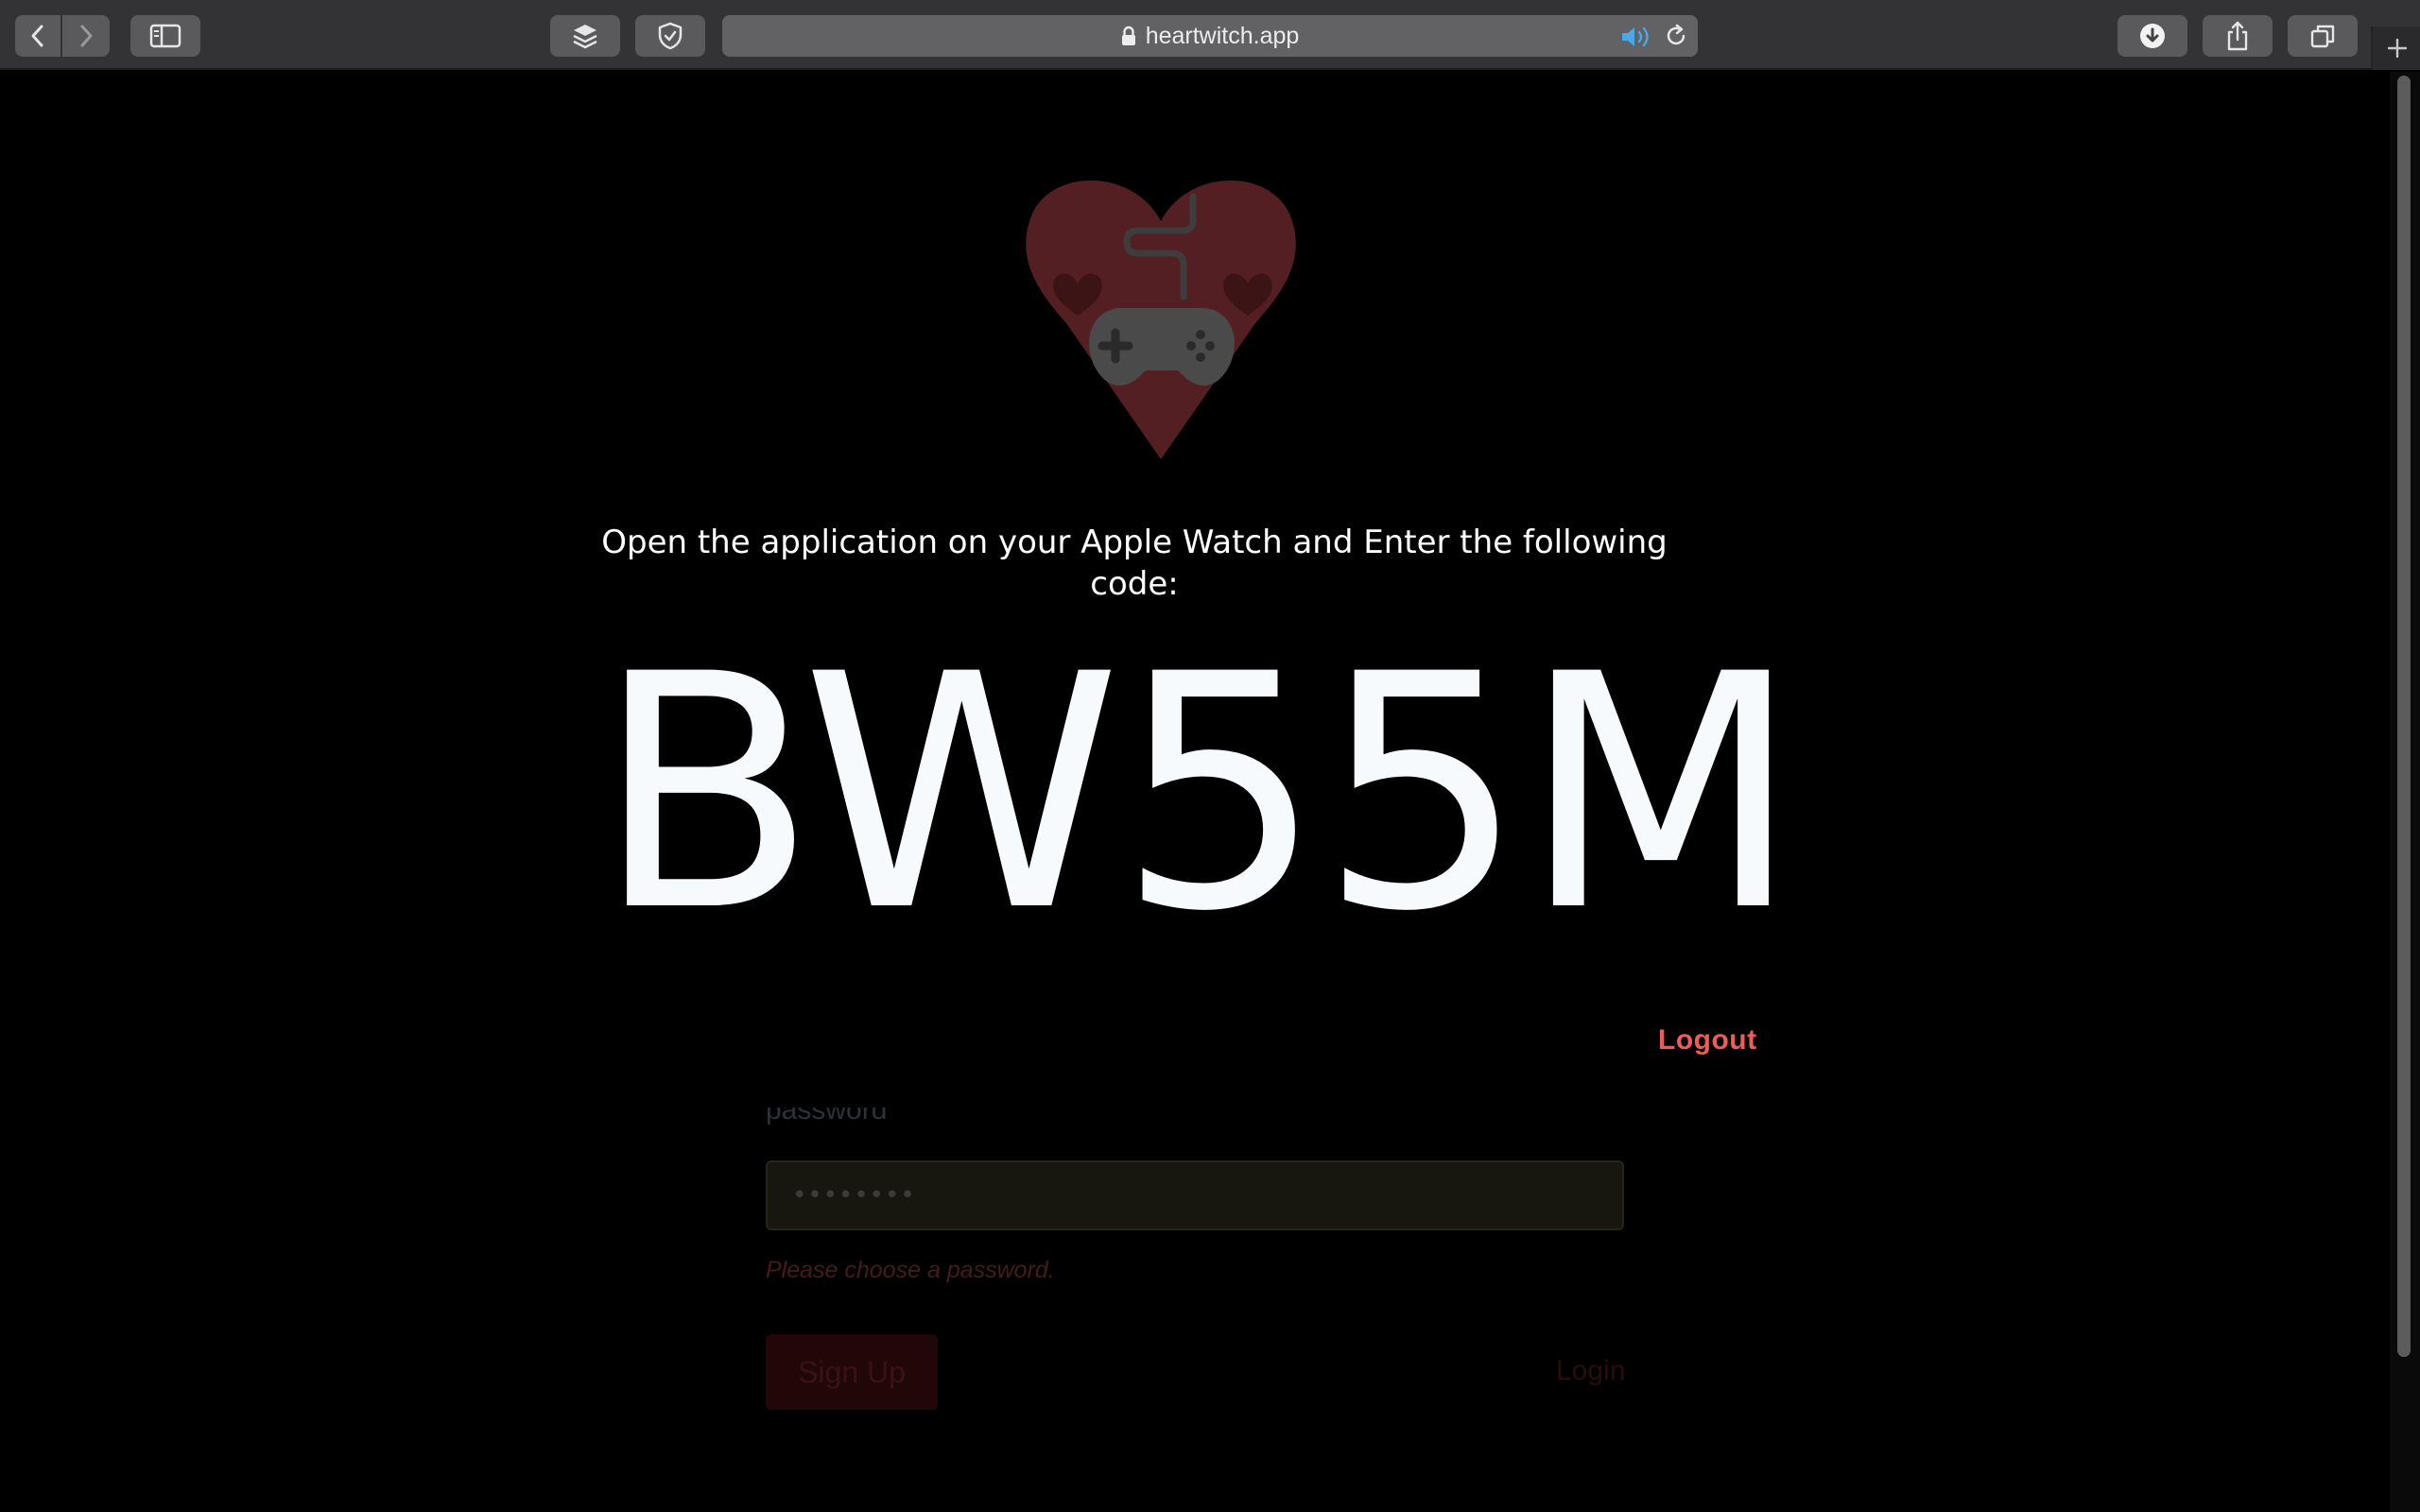 The height and width of the screenshot is (1512, 2420). I want to click on layers-extension-button, so click(585, 36).